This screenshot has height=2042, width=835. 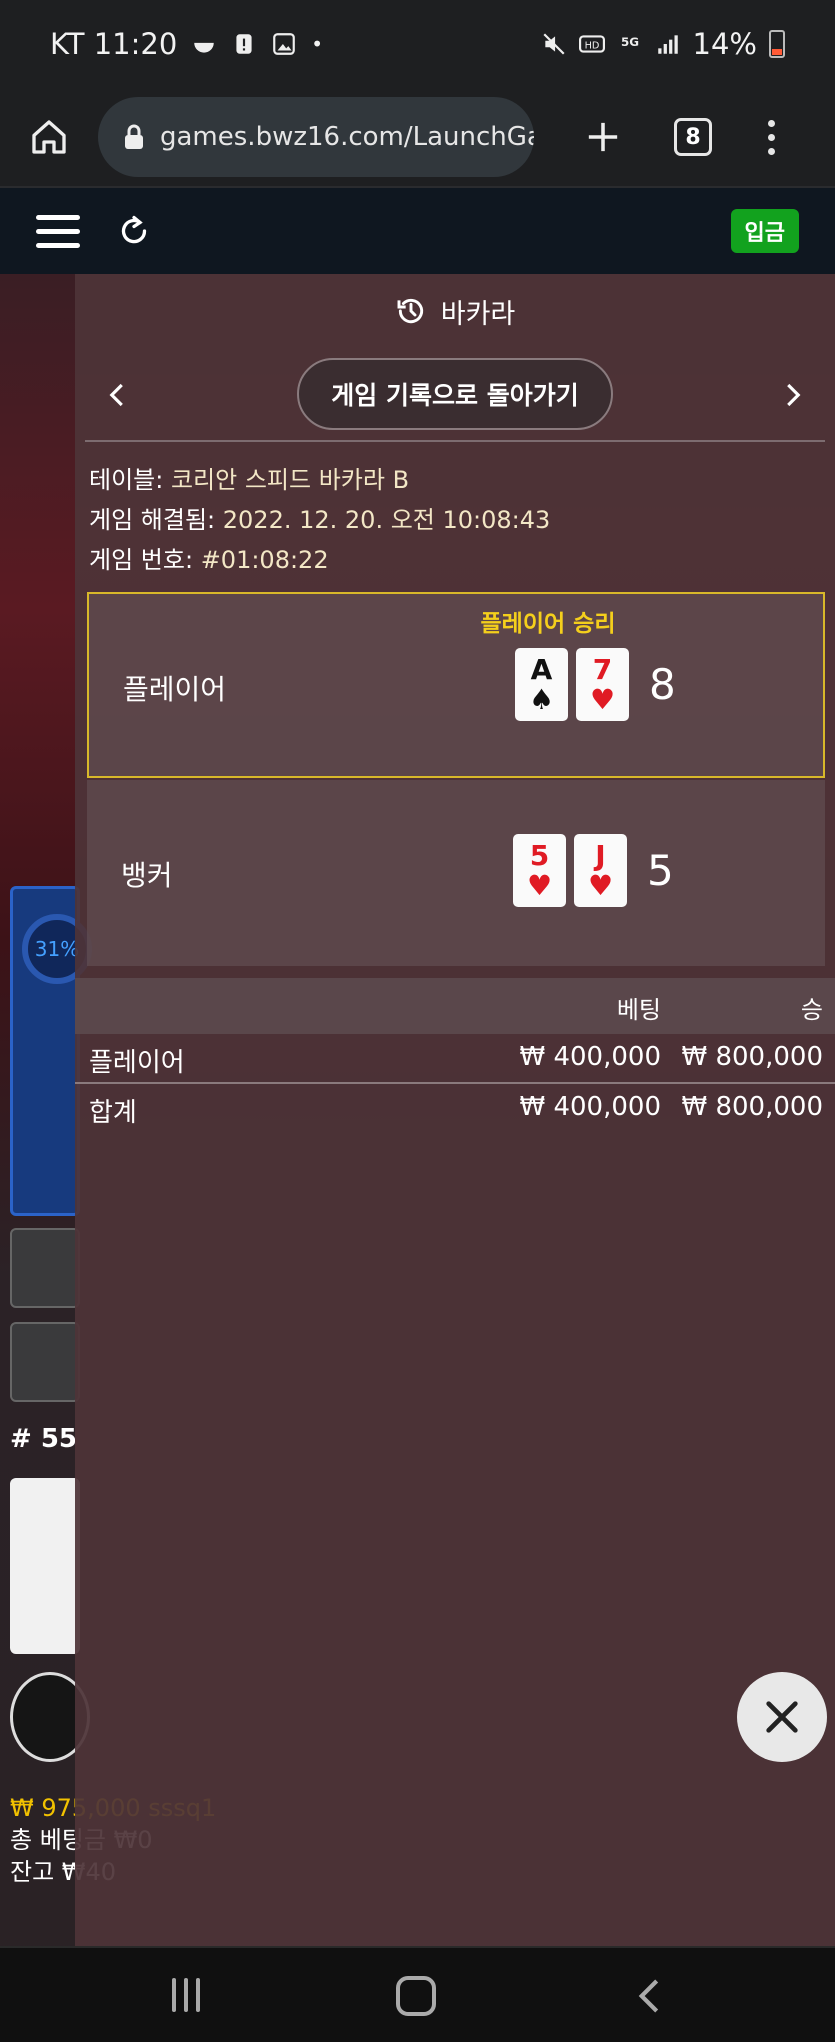 I want to click on player-hand: 플레이어 승리 플레이어 A ♠ 7 ♥ 8, so click(x=456, y=685).